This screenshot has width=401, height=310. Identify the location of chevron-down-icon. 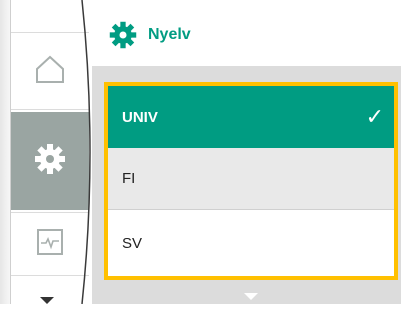
(47, 301).